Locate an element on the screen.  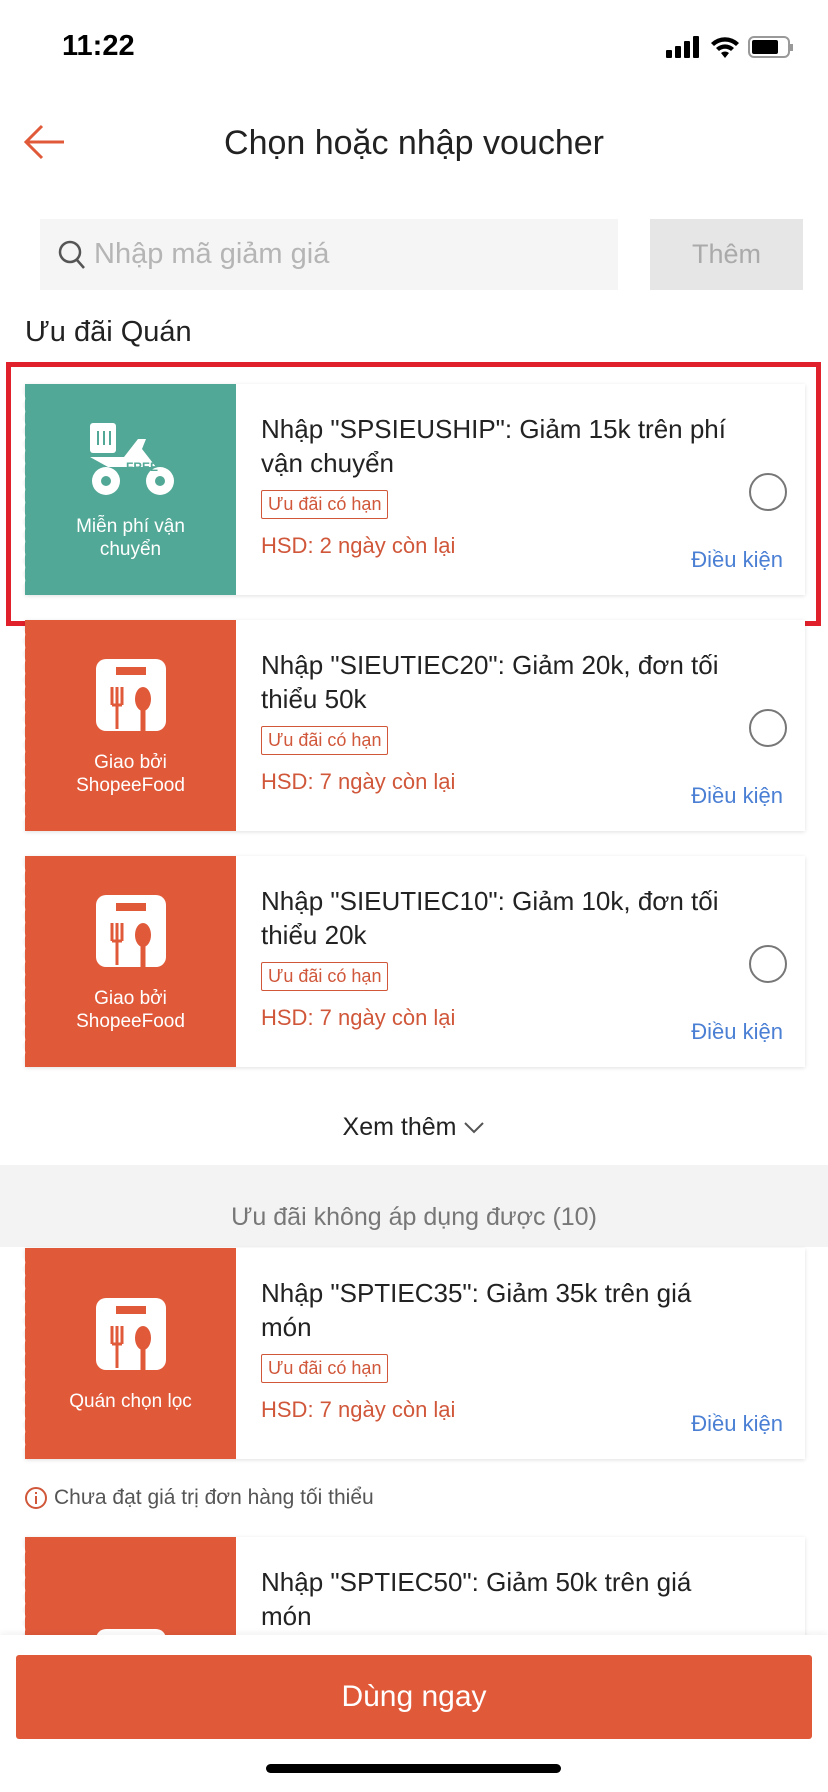
highlight-box is located at coordinates (413, 494).